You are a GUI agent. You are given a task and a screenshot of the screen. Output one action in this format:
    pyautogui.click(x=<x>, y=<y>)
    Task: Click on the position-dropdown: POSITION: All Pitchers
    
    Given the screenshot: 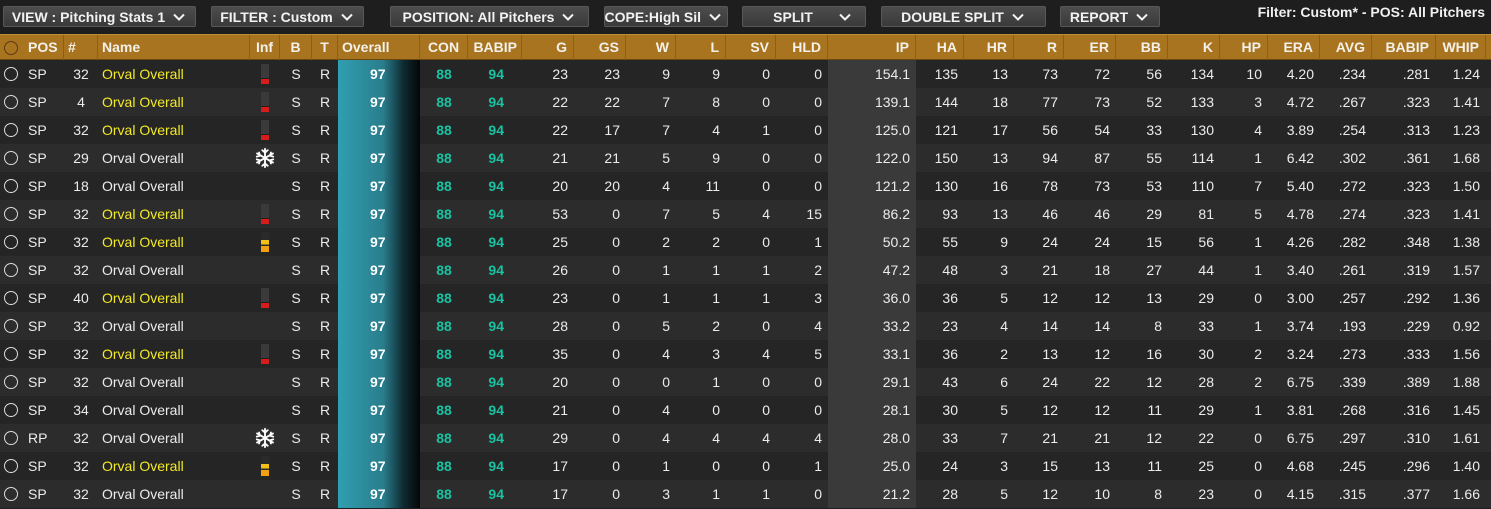 What is the action you would take?
    pyautogui.click(x=489, y=16)
    